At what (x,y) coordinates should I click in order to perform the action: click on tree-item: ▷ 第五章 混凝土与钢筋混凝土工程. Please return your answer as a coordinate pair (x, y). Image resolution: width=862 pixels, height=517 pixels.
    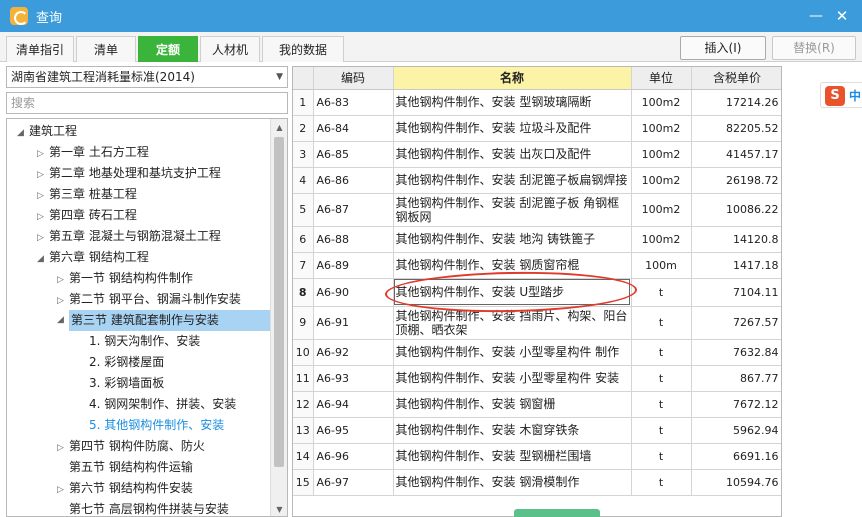
    Looking at the image, I should click on (114, 236).